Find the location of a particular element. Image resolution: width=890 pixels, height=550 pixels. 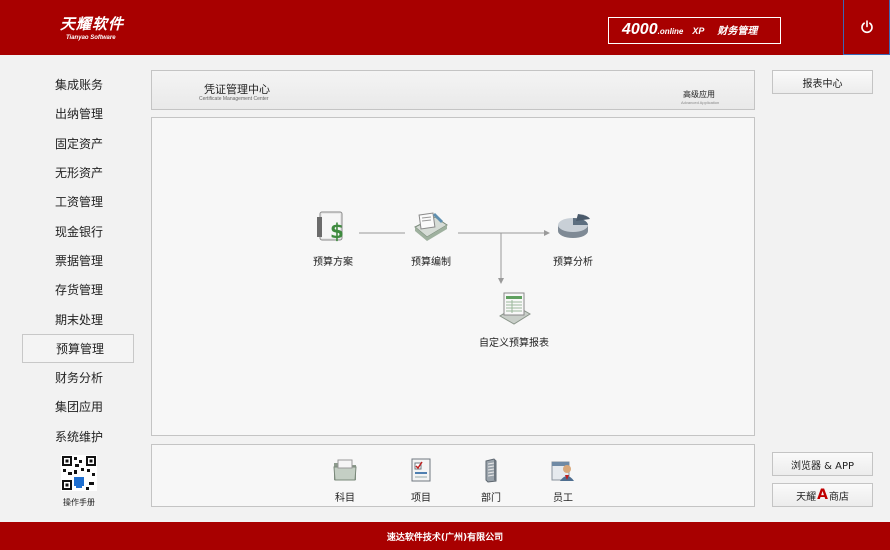

employee-button: 员工 is located at coordinates (563, 480).